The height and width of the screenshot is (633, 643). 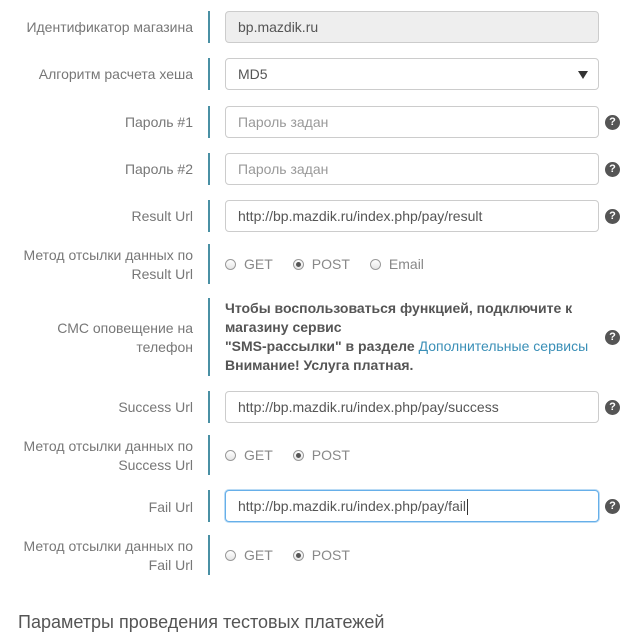 I want to click on dropdown-arrow-icon, so click(x=583, y=75).